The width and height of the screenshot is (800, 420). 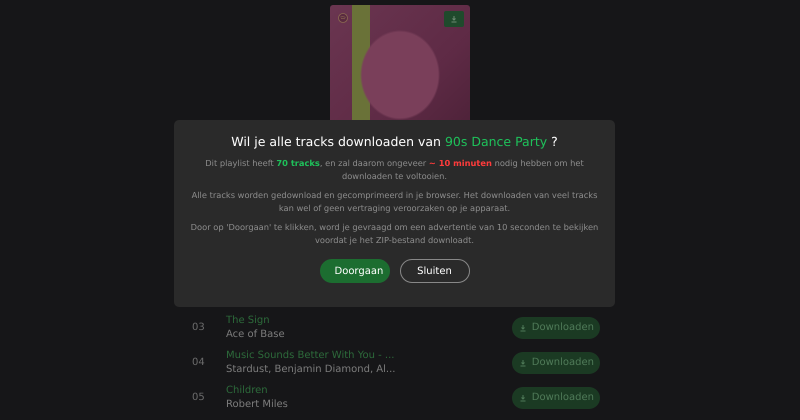 What do you see at coordinates (343, 18) in the screenshot?
I see `logo-icon` at bounding box center [343, 18].